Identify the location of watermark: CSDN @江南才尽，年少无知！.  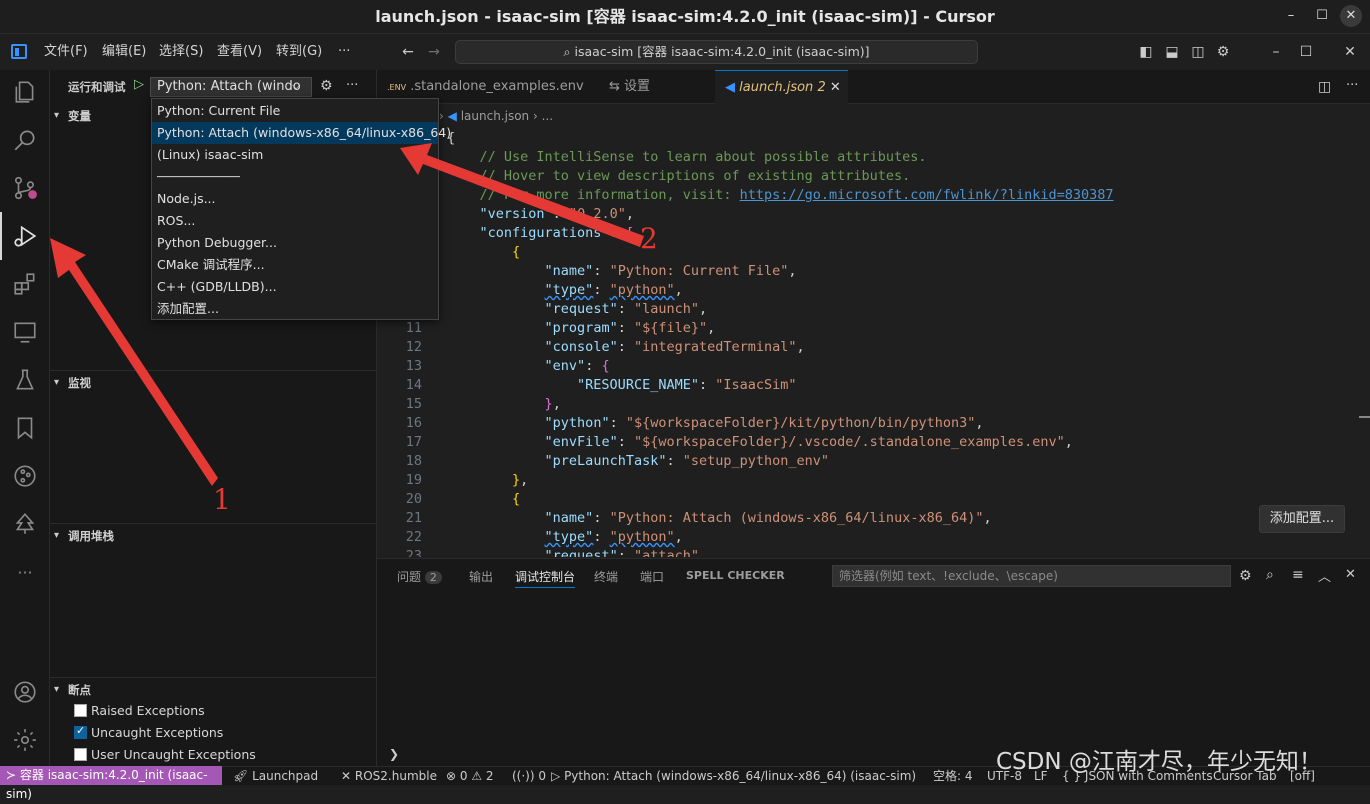
(1159, 762).